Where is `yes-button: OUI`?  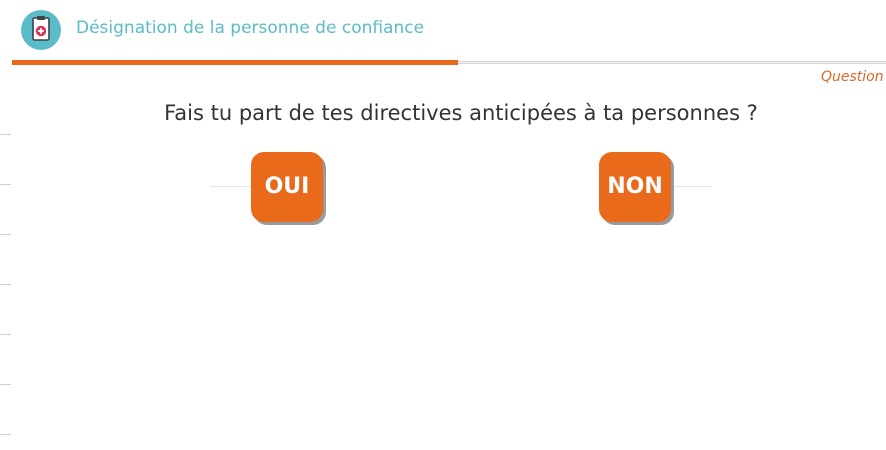
yes-button: OUI is located at coordinates (287, 187).